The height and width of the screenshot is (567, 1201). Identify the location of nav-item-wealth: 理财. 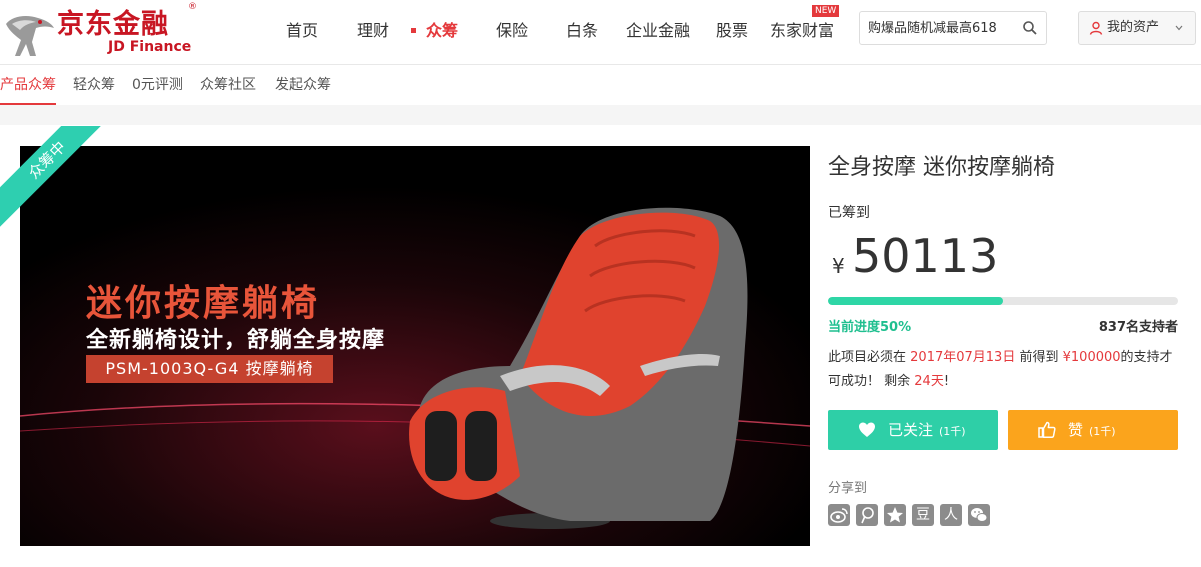
(373, 31).